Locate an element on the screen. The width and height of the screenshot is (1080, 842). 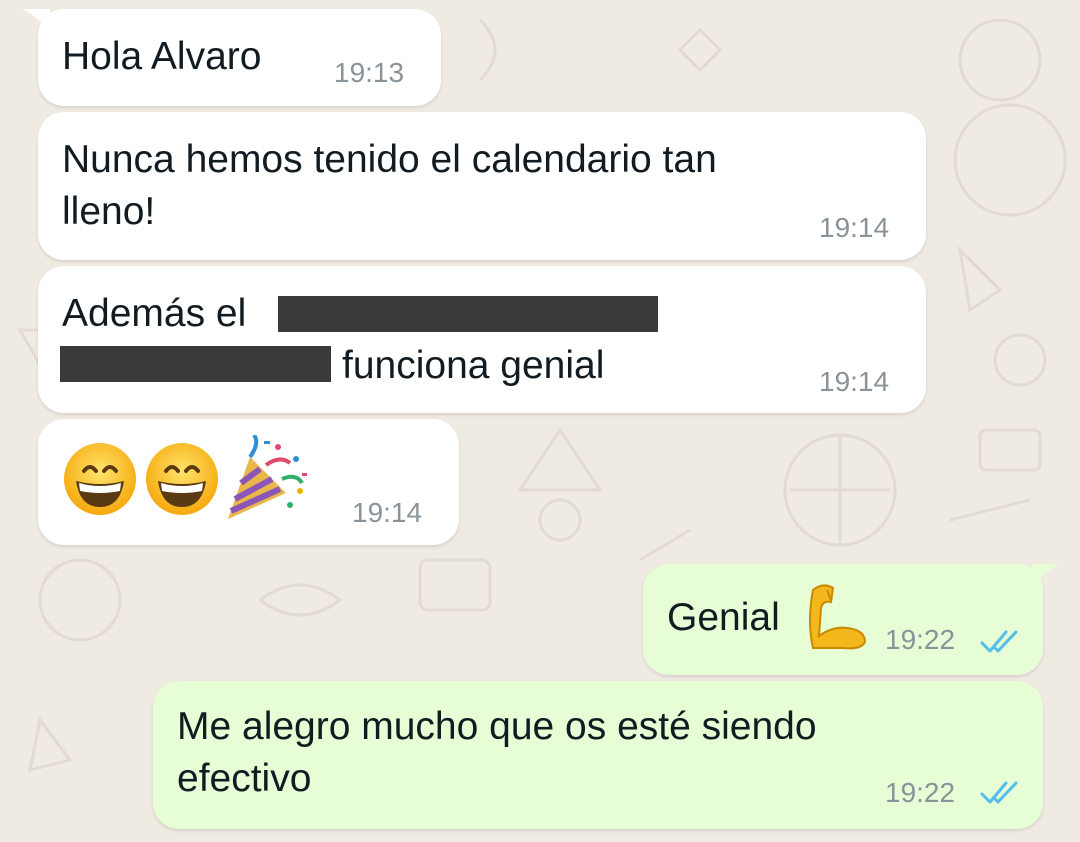
message-text: Hola Alvaro is located at coordinates (162, 56).